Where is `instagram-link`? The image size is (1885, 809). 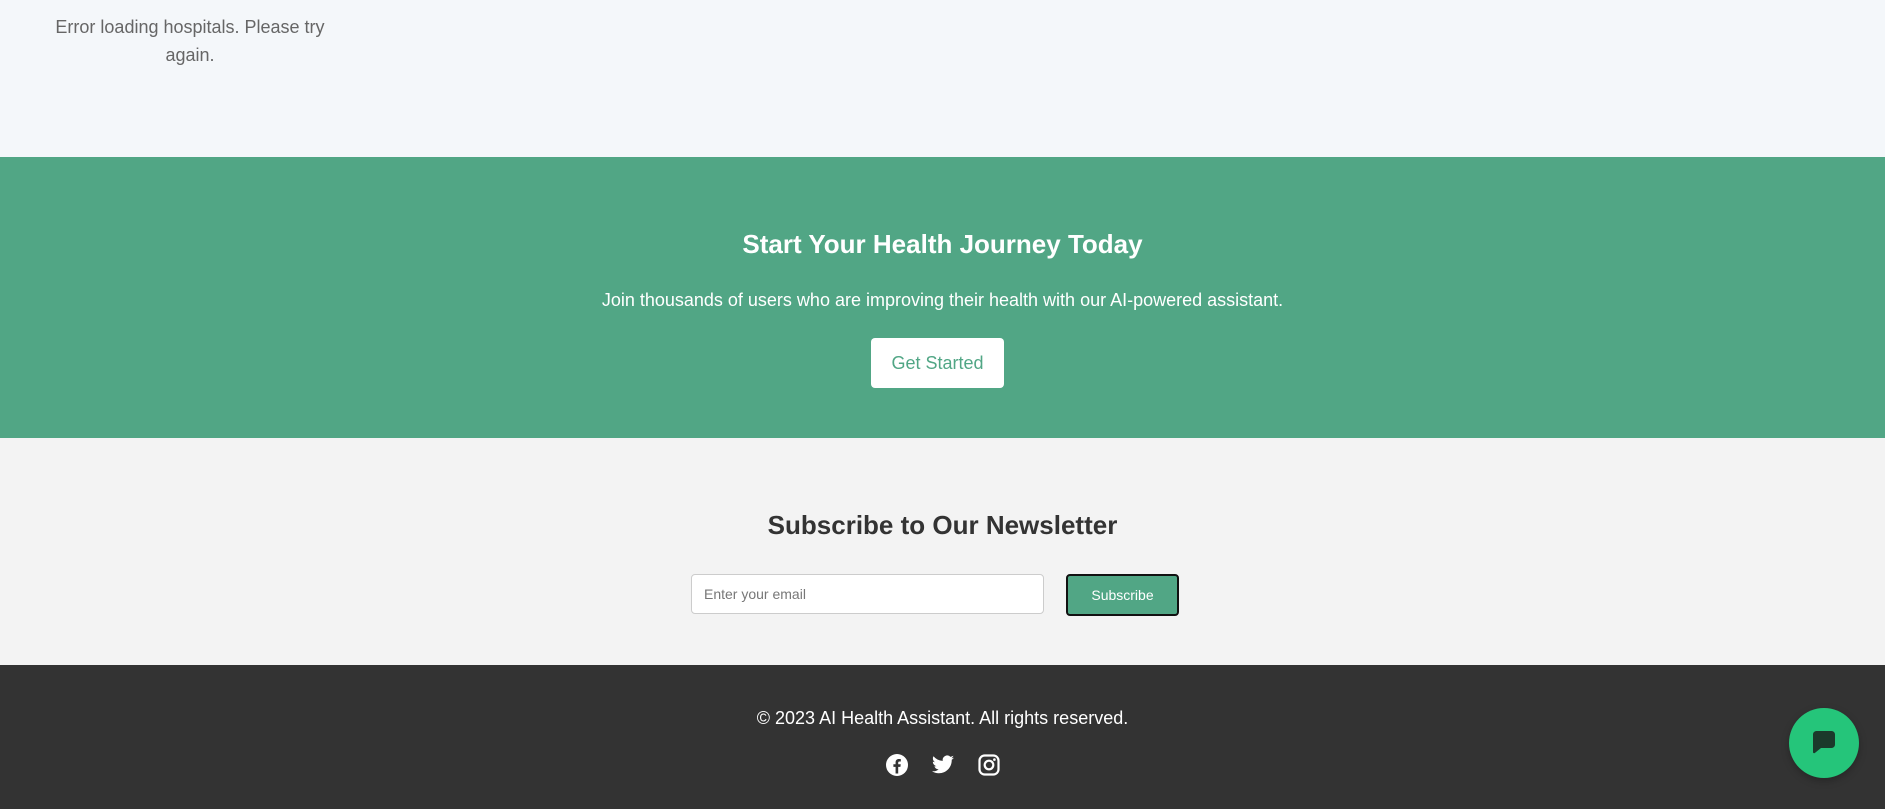 instagram-link is located at coordinates (989, 765).